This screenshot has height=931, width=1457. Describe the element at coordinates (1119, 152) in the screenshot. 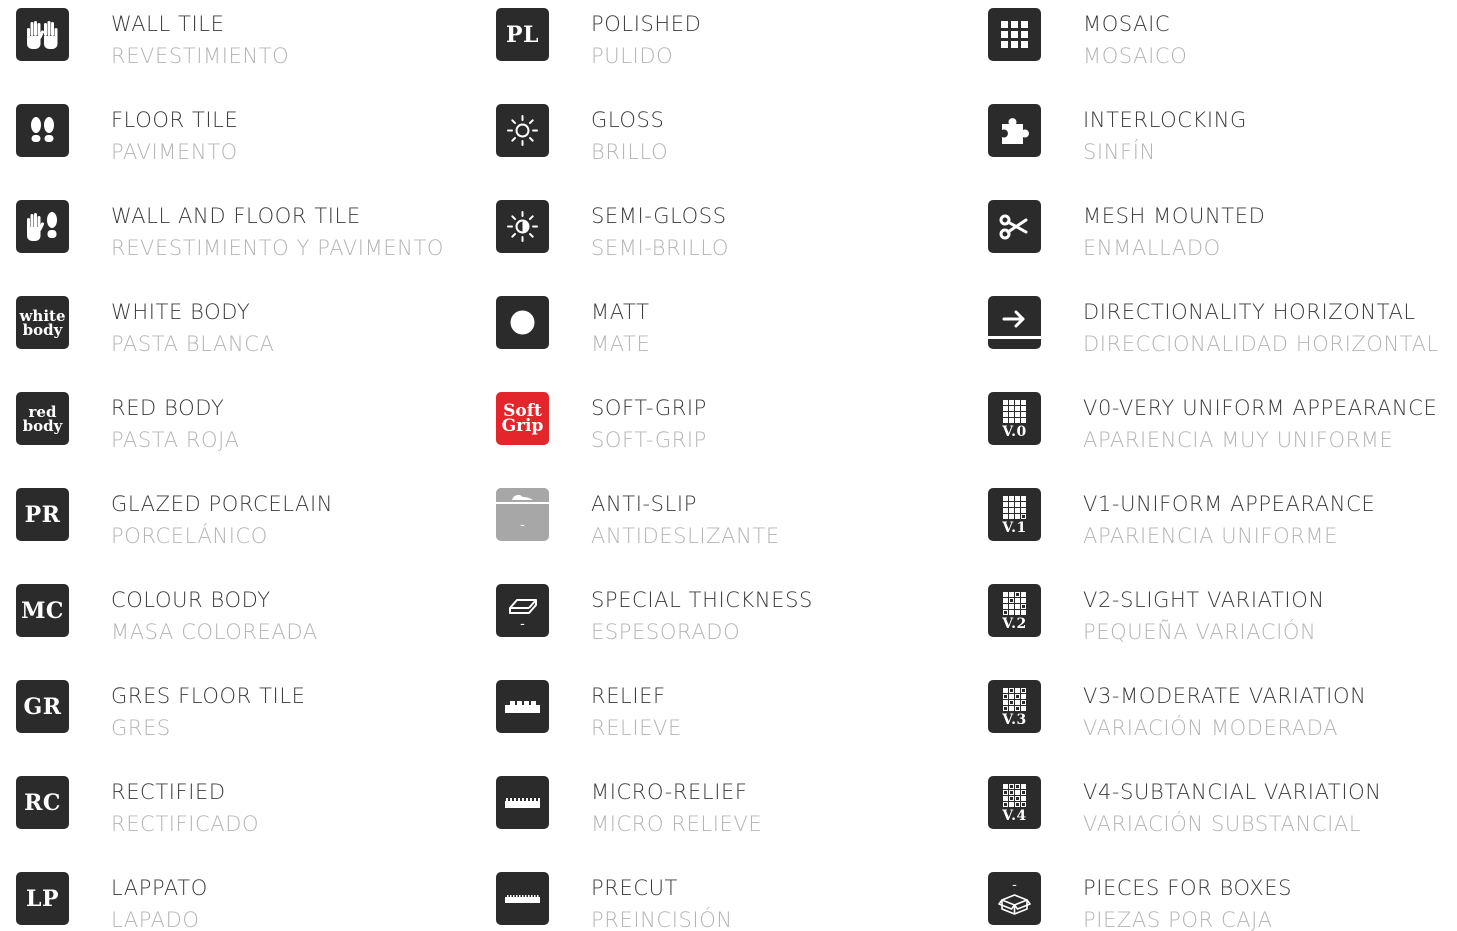

I see `label-es: SINFÍN` at that location.